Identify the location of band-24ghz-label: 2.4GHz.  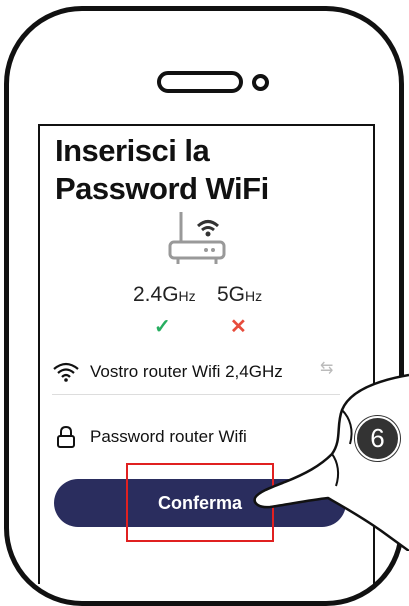
(164, 294).